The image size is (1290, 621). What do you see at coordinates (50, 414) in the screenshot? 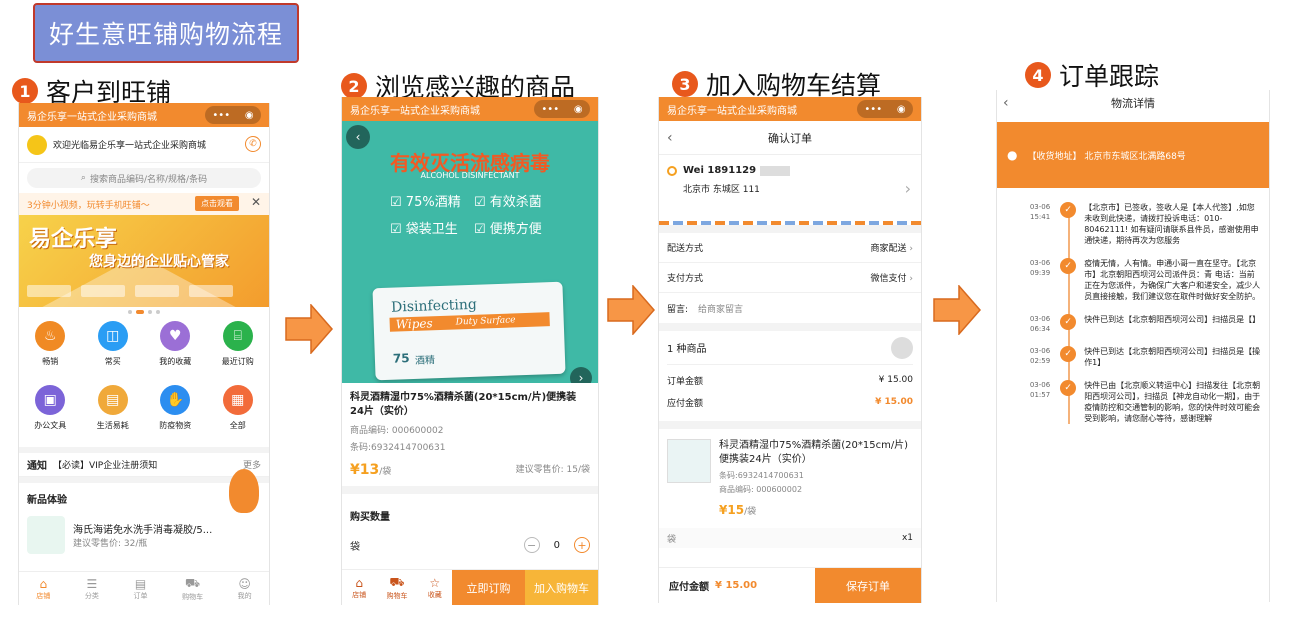
I see `category-item: ▣ 办公文具` at bounding box center [50, 414].